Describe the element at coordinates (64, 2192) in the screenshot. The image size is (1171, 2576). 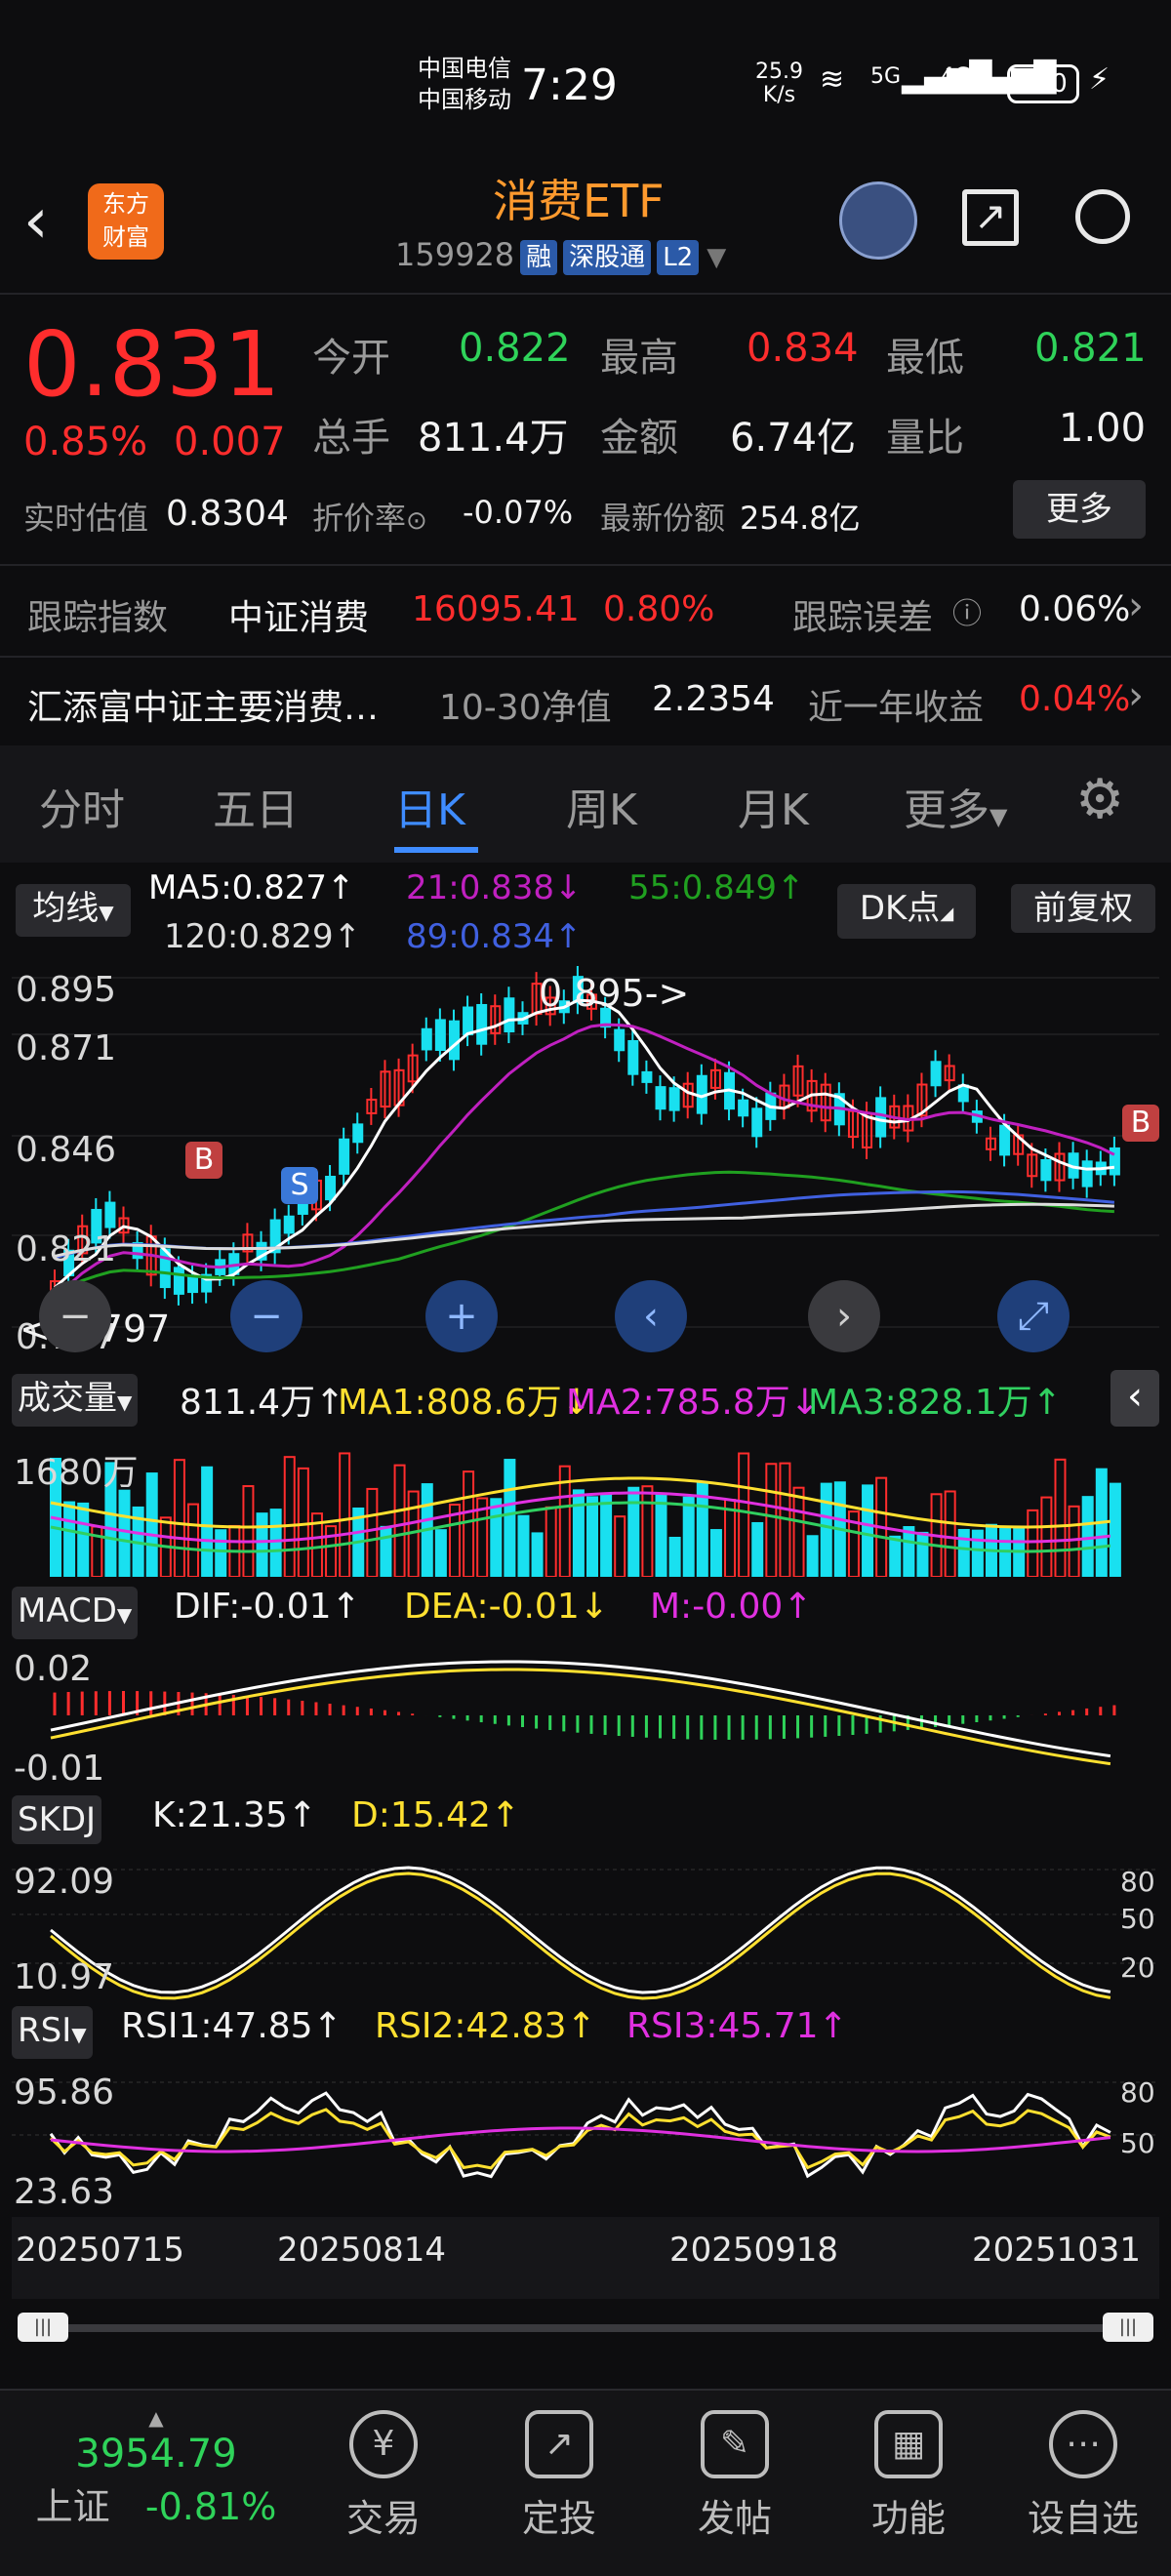
I see `rsi-axis-2: 23.63` at that location.